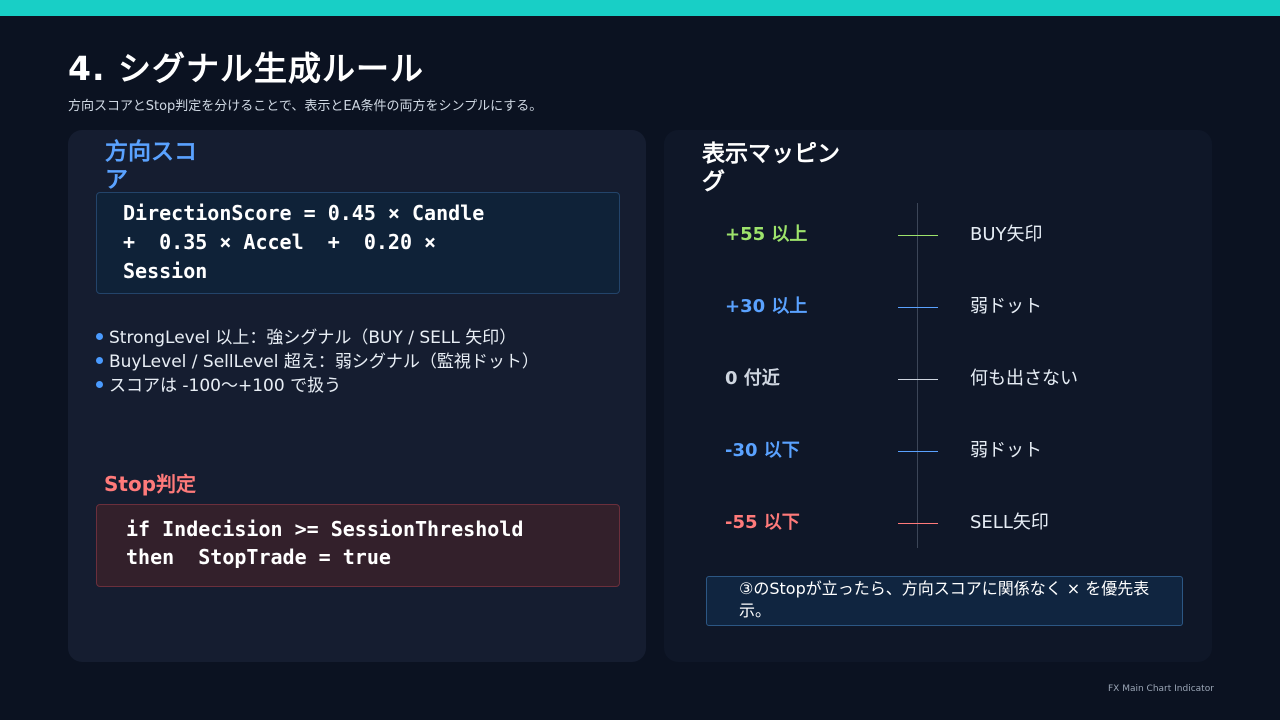  I want to click on mapping-heading: 表示マッピング, so click(771, 168).